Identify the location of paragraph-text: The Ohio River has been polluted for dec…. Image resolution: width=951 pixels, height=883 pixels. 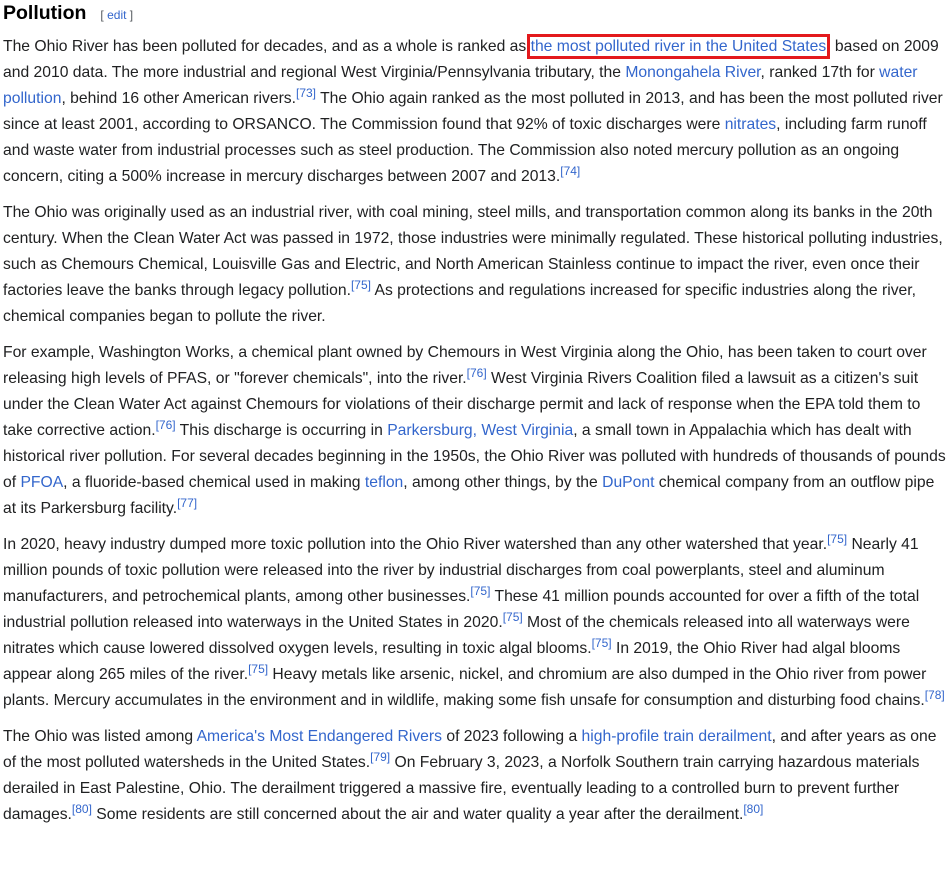
(267, 46).